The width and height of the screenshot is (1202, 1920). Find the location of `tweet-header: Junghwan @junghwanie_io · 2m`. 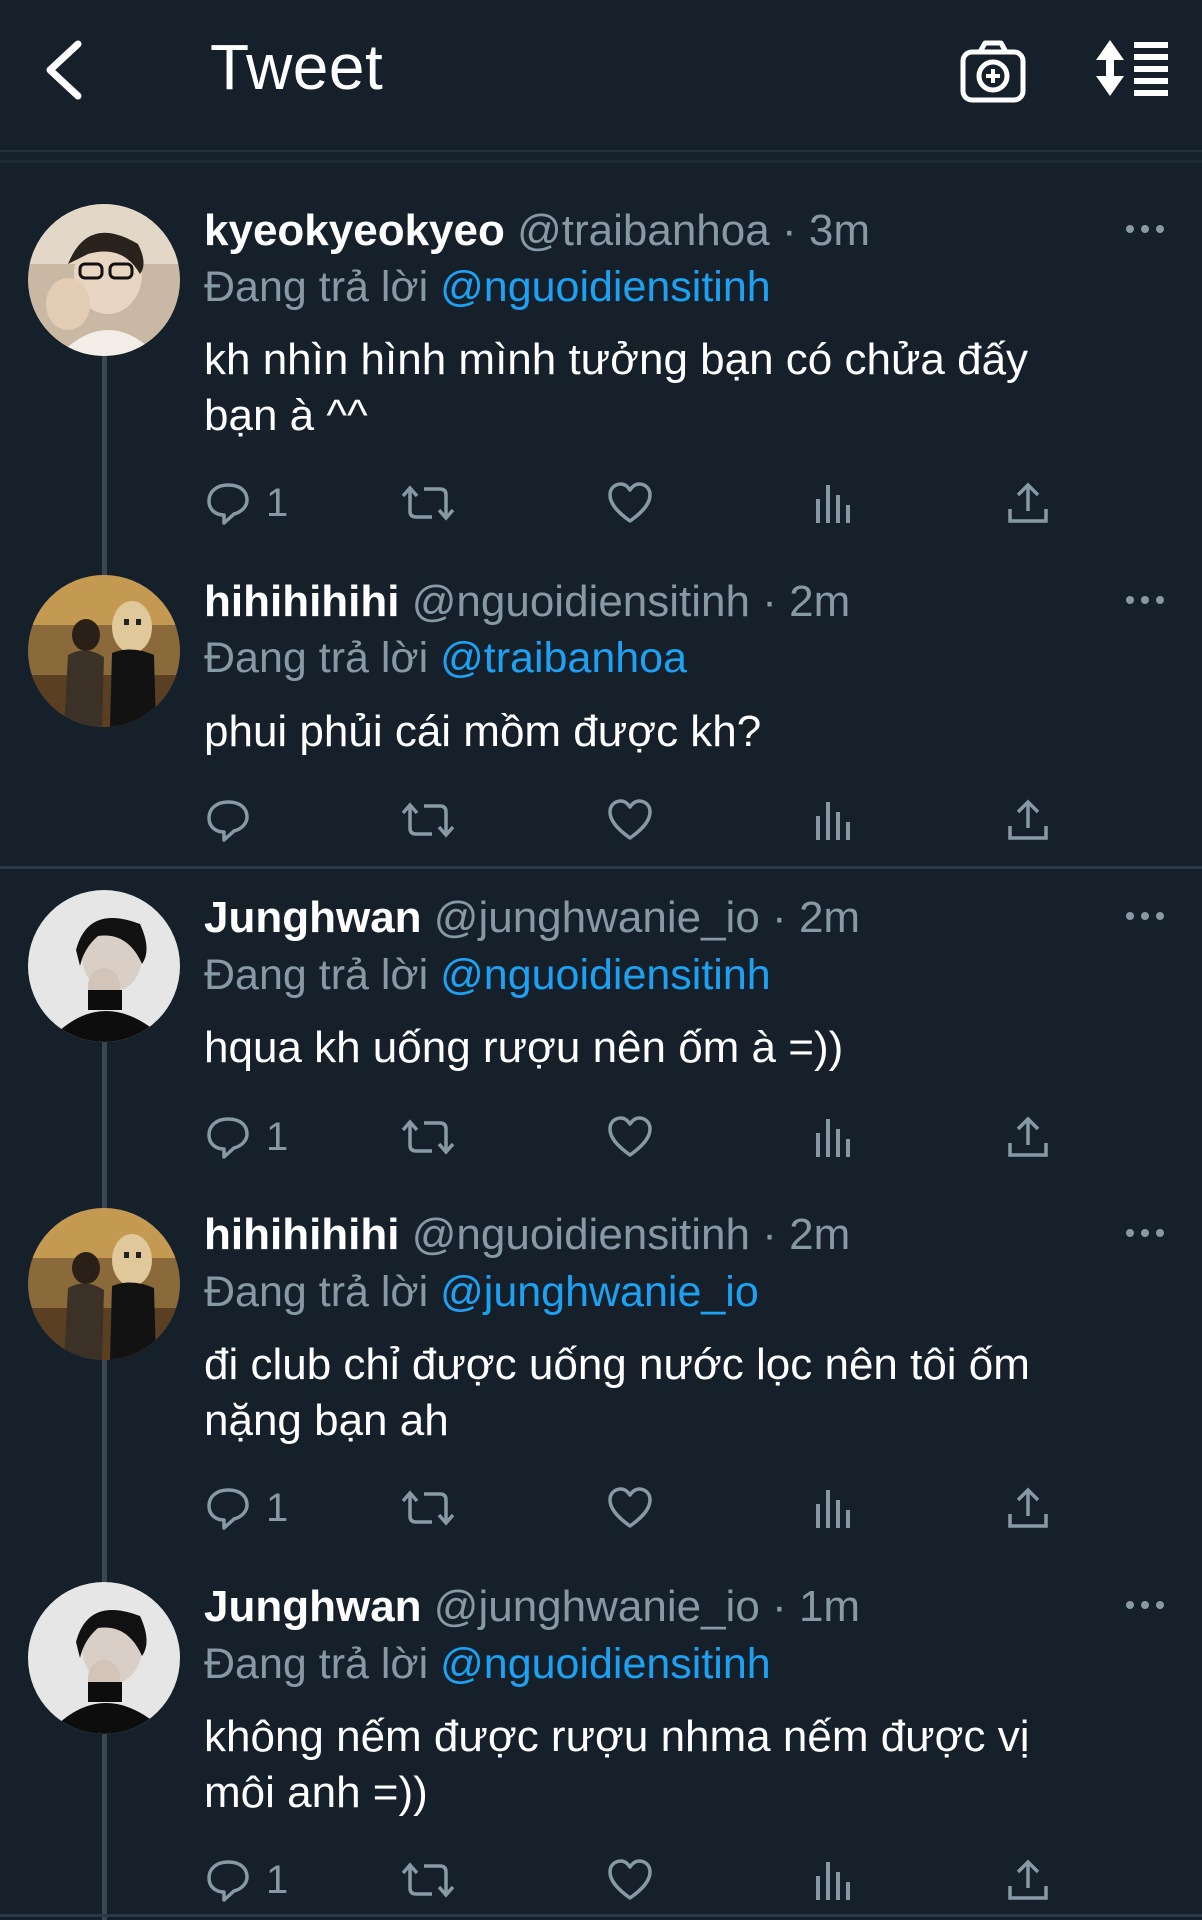

tweet-header: Junghwan @junghwanie_io · 2m is located at coordinates (532, 918).